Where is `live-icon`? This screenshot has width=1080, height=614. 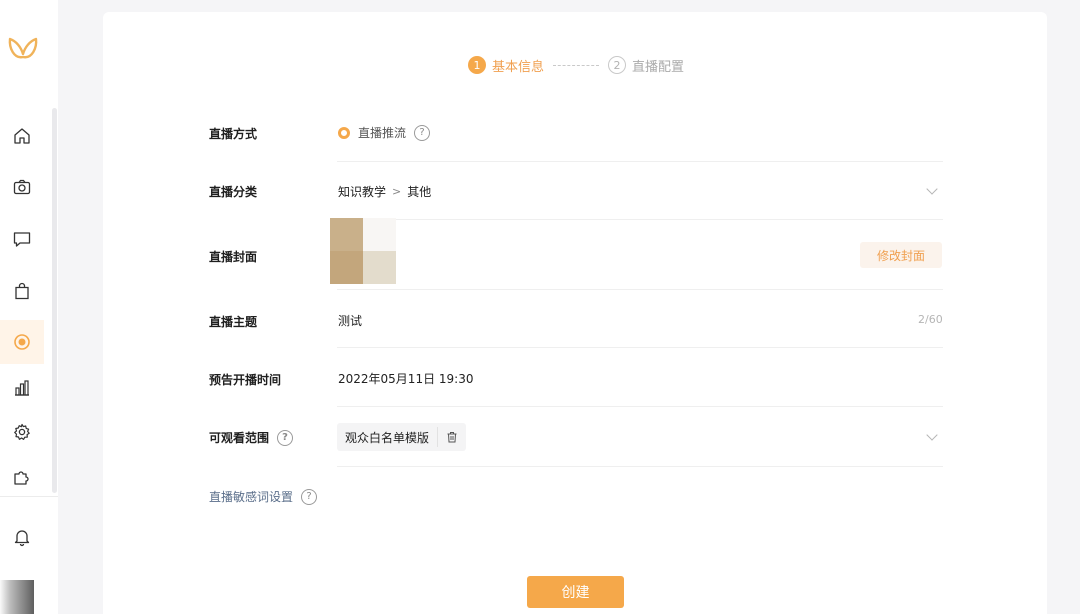 live-icon is located at coordinates (22, 342).